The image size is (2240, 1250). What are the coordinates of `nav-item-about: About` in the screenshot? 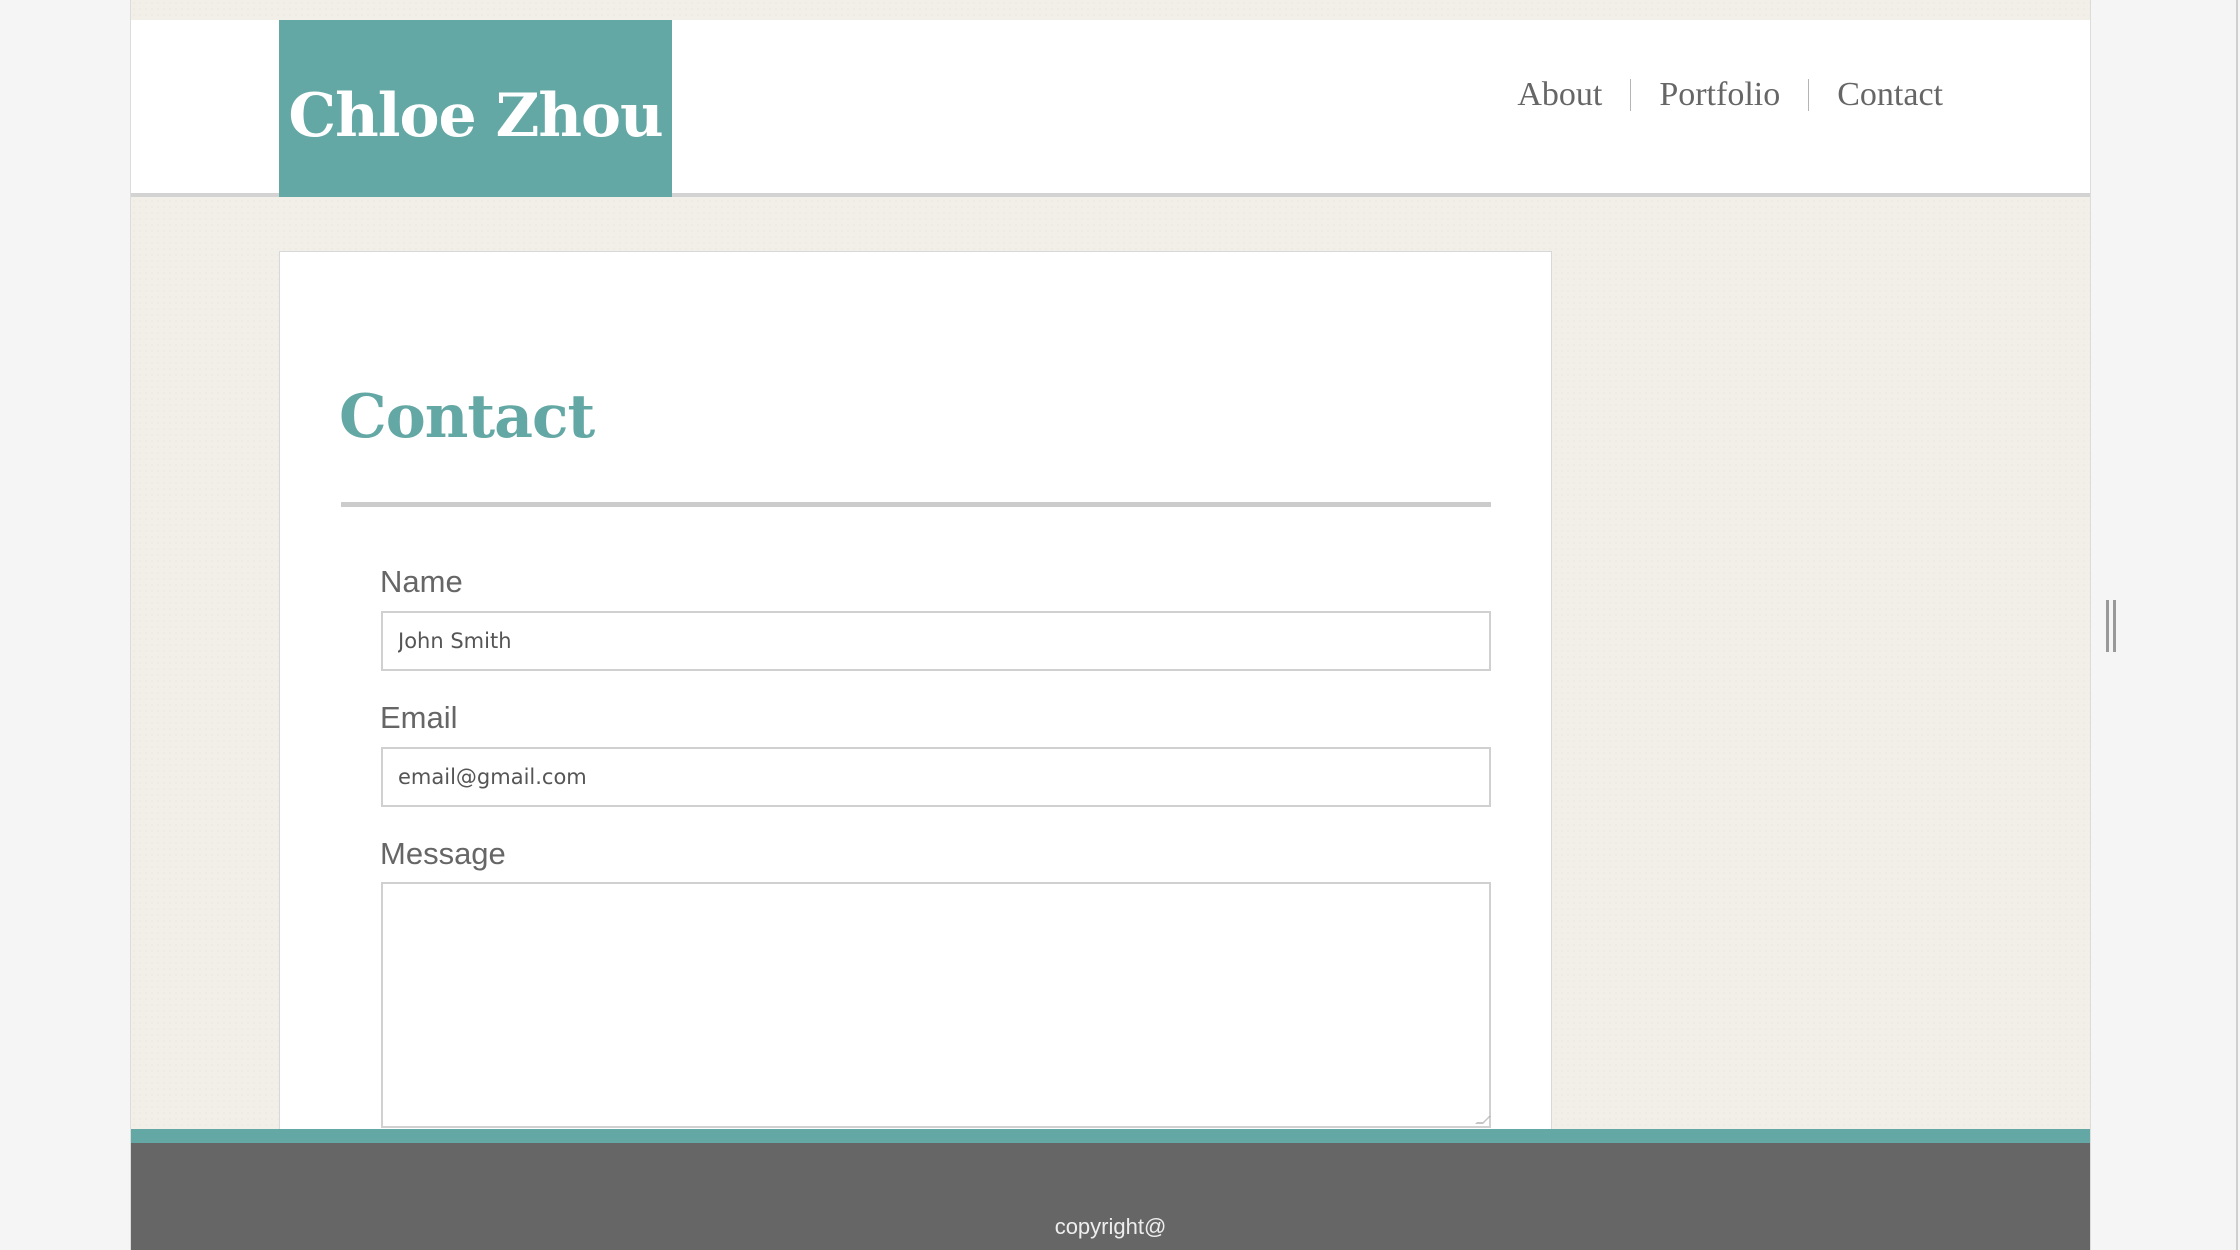 It's located at (1559, 95).